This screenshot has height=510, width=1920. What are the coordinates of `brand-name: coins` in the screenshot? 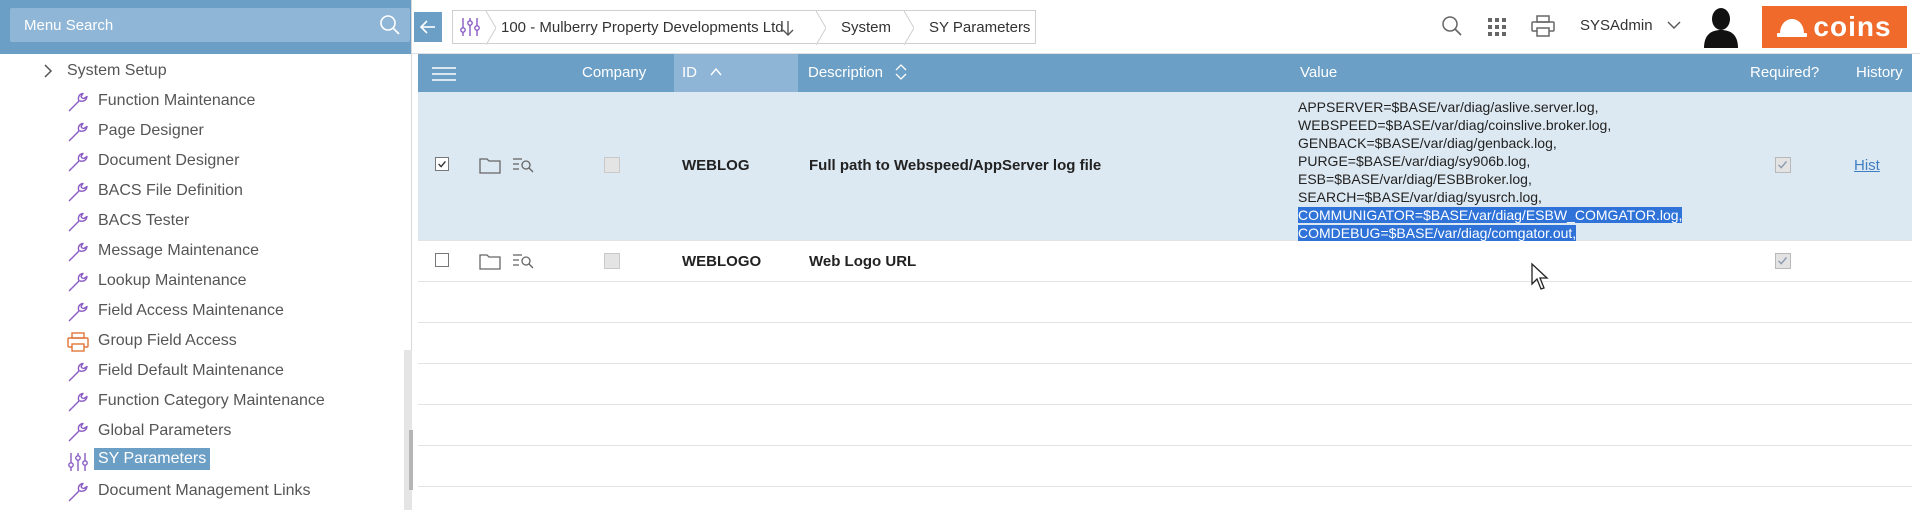 It's located at (1852, 26).